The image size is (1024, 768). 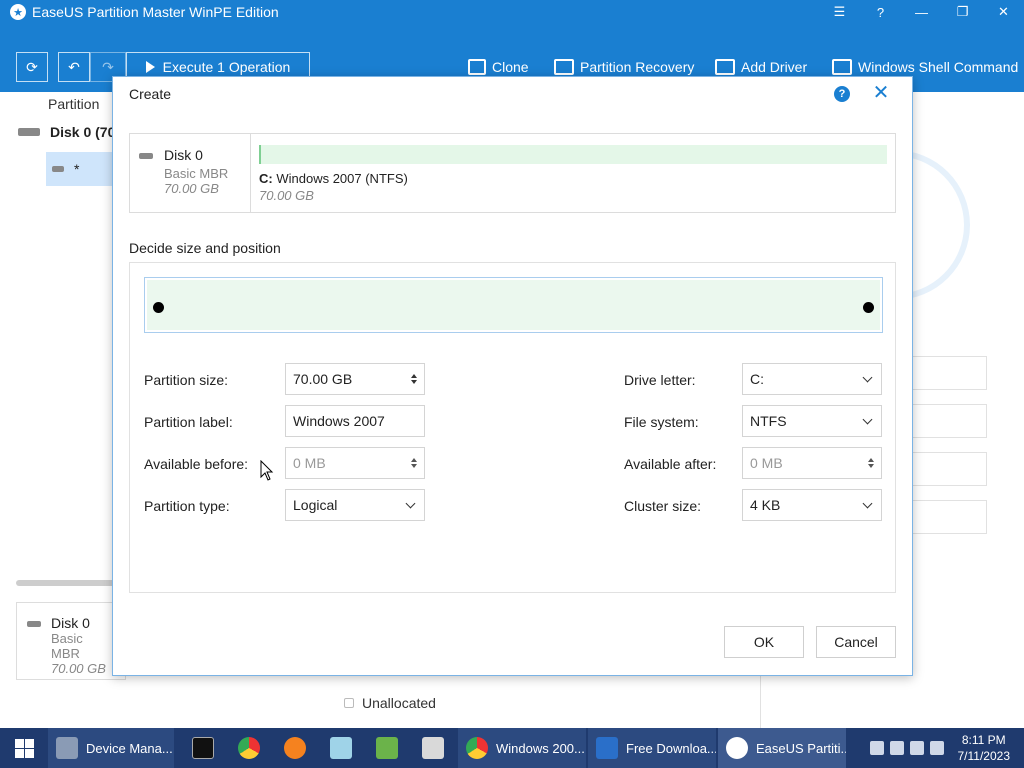 I want to click on clock: 8:11 PM 7/11/2023, so click(x=984, y=748).